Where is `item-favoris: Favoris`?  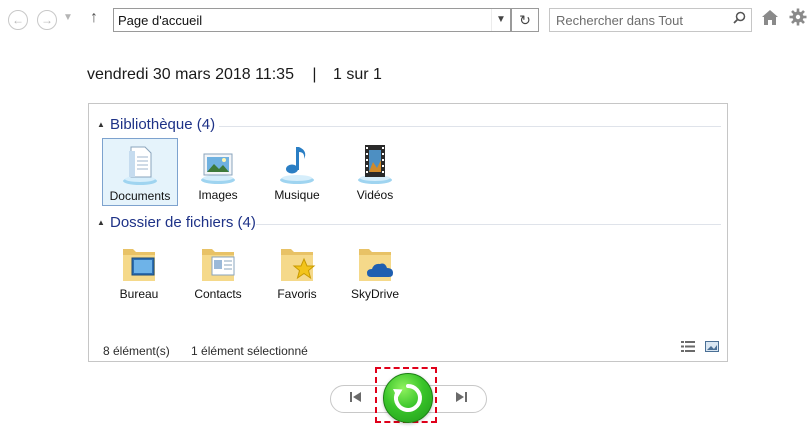 item-favoris: Favoris is located at coordinates (297, 270).